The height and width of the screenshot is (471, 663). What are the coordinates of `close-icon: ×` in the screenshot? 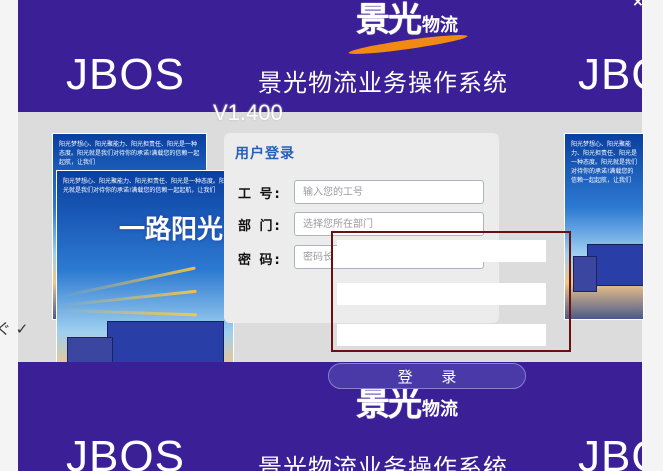 It's located at (637, 5).